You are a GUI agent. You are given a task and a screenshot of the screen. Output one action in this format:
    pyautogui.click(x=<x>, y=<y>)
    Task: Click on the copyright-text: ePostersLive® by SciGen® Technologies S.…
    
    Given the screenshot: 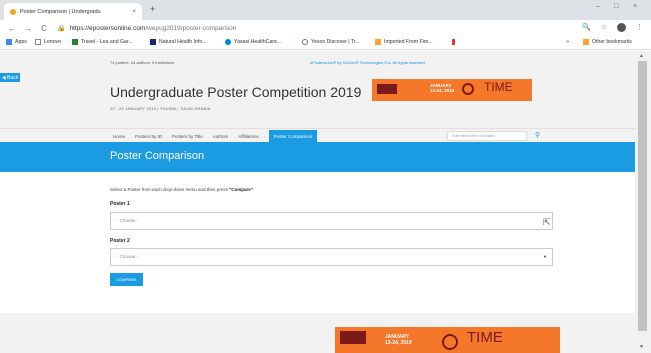 What is the action you would take?
    pyautogui.click(x=368, y=62)
    